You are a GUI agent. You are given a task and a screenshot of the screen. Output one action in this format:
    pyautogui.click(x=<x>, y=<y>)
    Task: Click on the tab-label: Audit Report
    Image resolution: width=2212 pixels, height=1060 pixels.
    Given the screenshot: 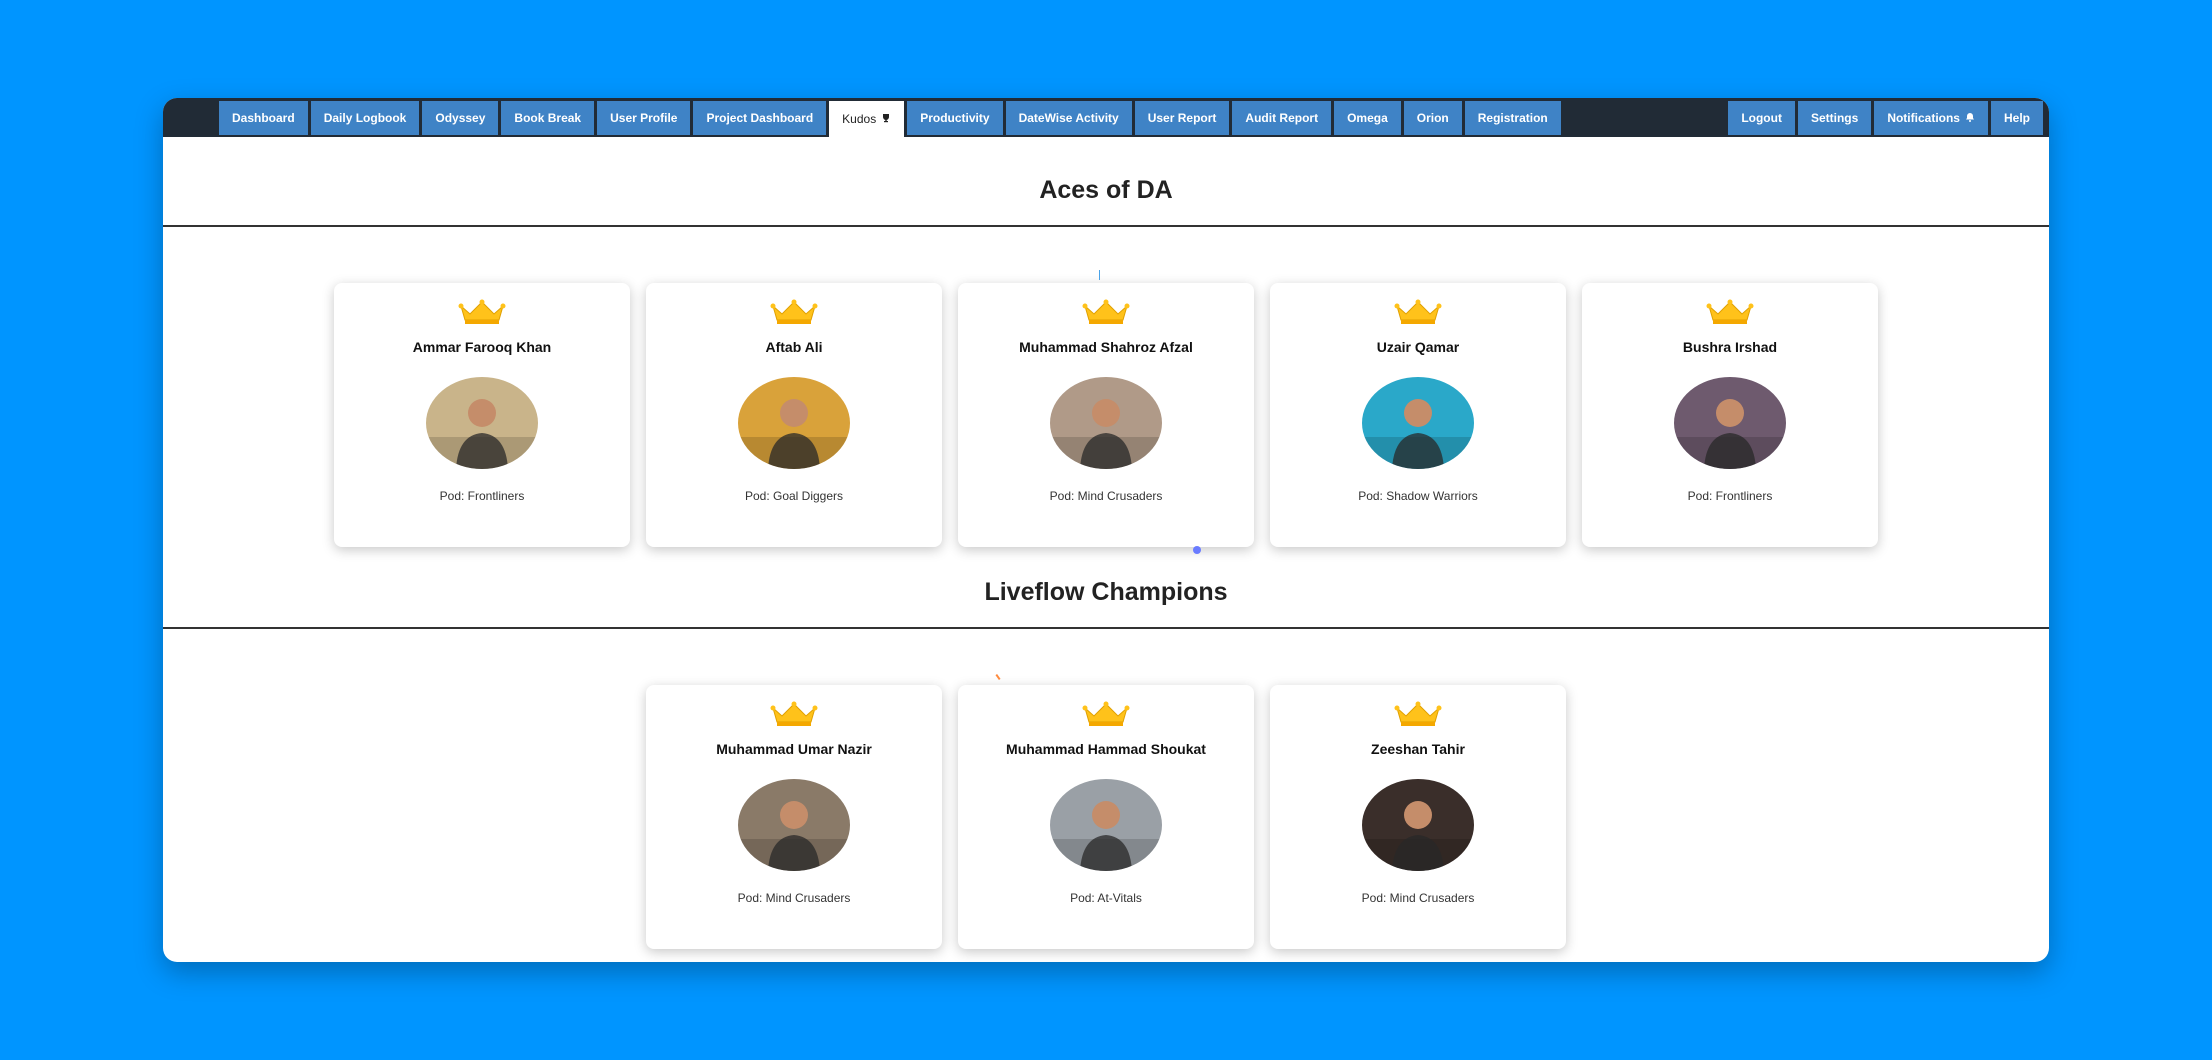 What is the action you would take?
    pyautogui.click(x=1282, y=118)
    